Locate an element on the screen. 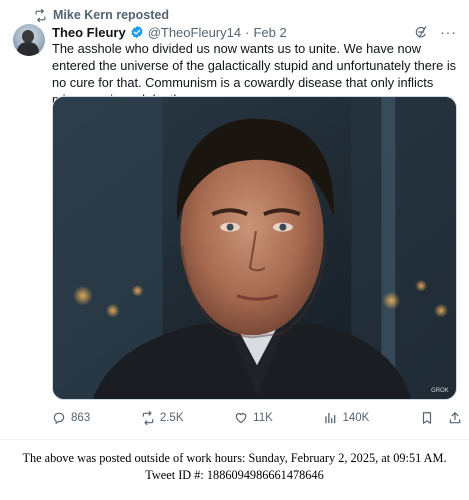 The image size is (469, 500). repost-indicator: Mike Kern reposted is located at coordinates (101, 15).